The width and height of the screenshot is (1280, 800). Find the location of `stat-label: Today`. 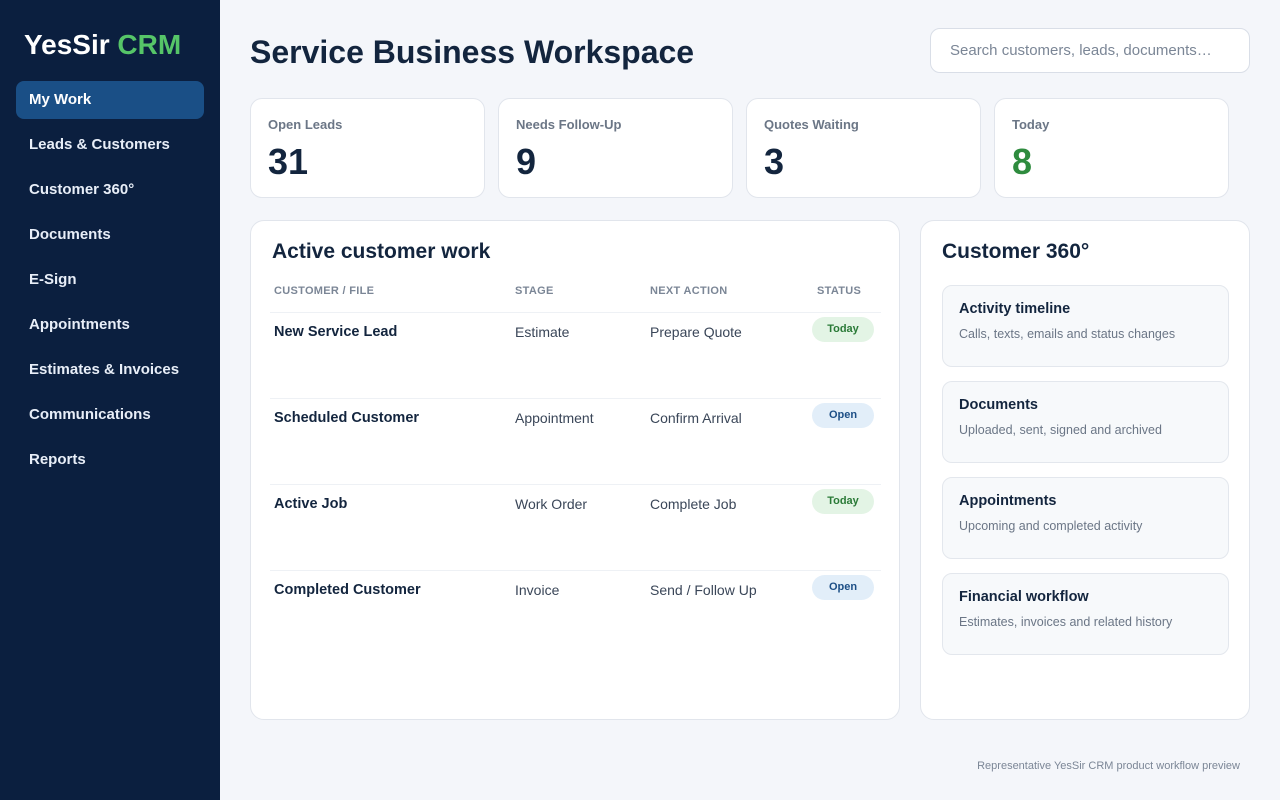

stat-label: Today is located at coordinates (1031, 124).